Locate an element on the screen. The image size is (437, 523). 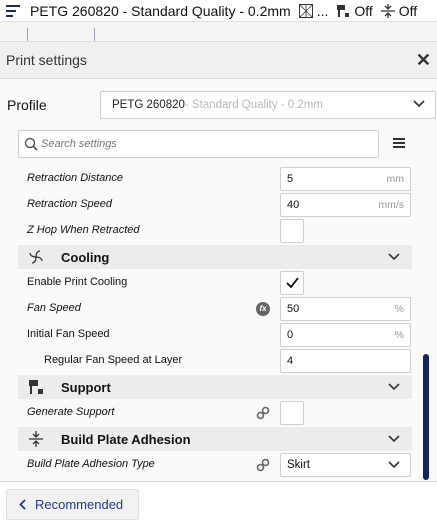
setting-label: Enable Print Cooling is located at coordinates (77, 282).